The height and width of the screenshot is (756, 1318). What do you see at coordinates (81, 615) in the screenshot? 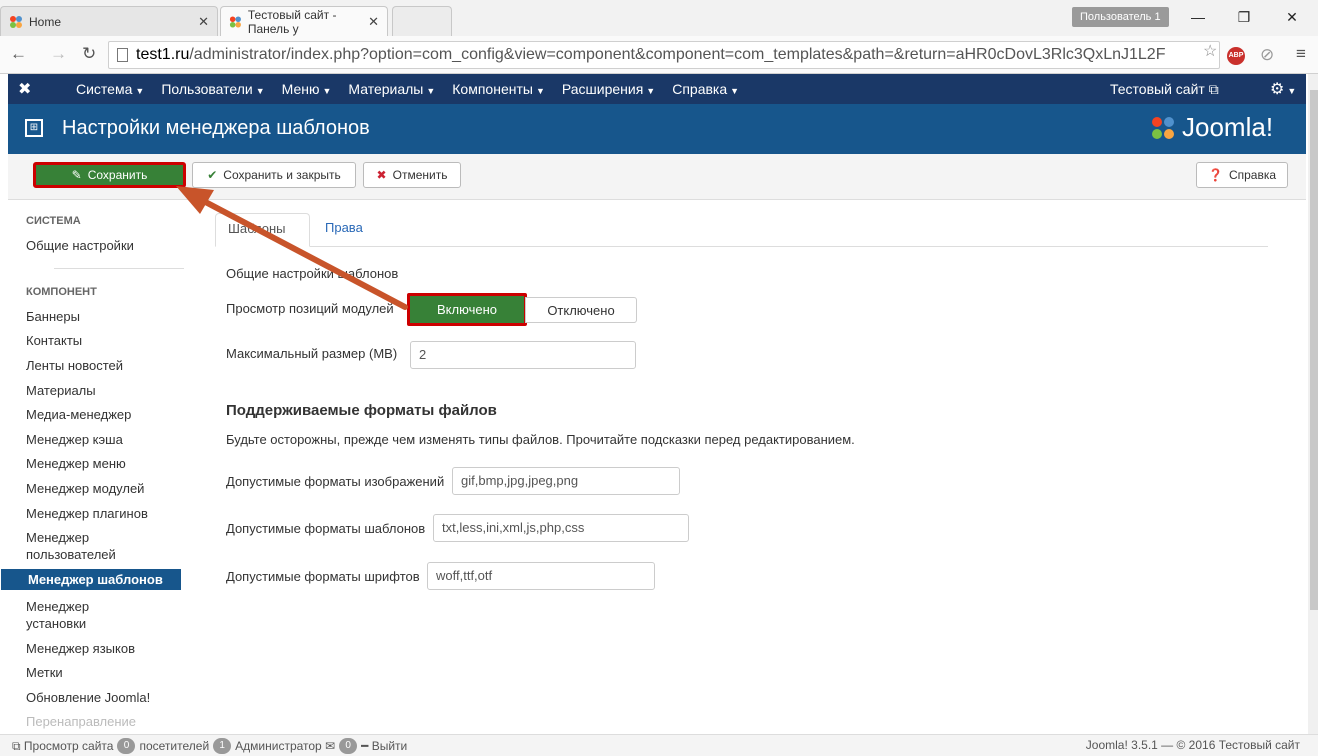
I see `sidebar-item: Менеджер установки` at bounding box center [81, 615].